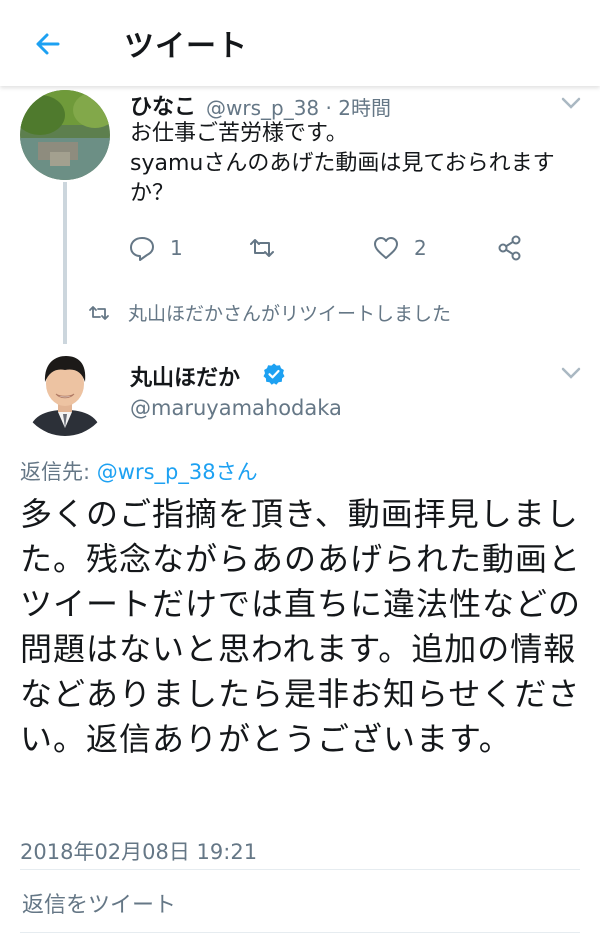  What do you see at coordinates (163, 105) in the screenshot?
I see `user-name: ひなこ` at bounding box center [163, 105].